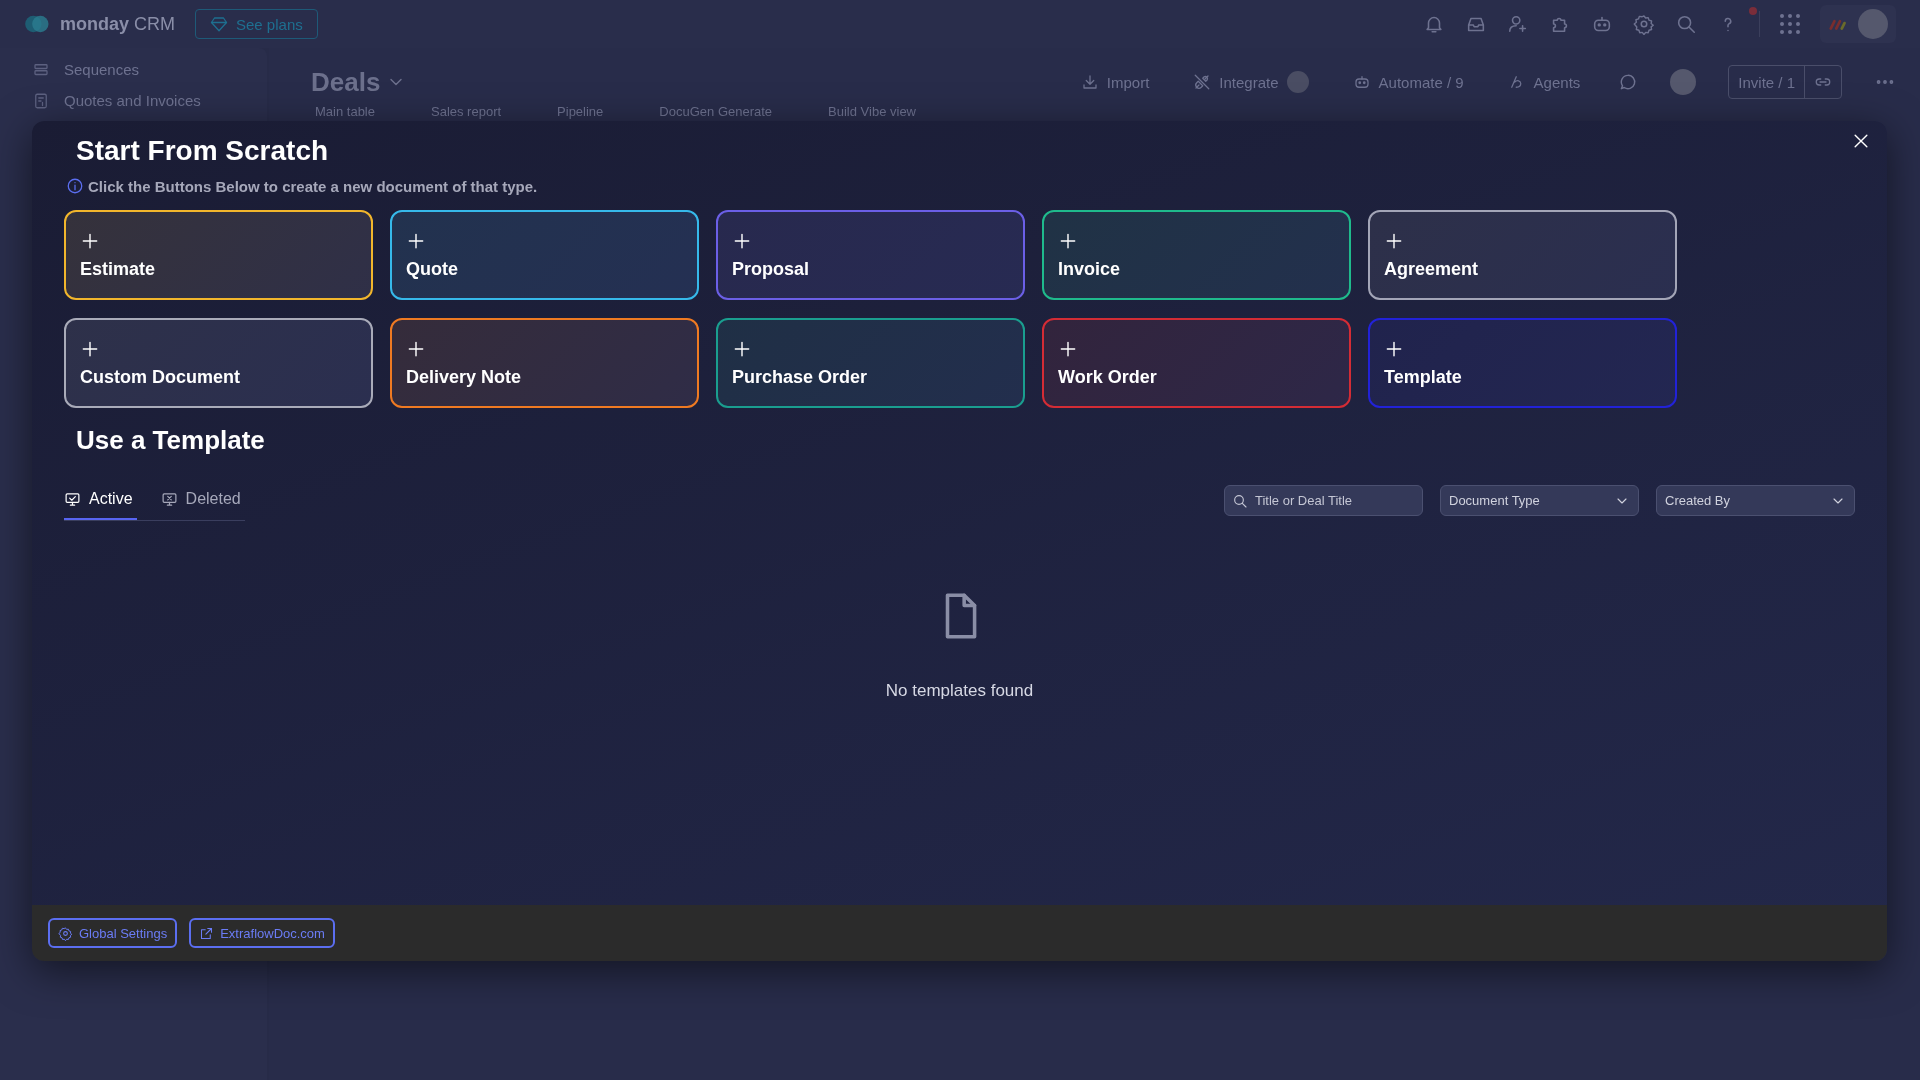  What do you see at coordinates (262, 933) in the screenshot?
I see `website-link: ExtraflowDoc.com` at bounding box center [262, 933].